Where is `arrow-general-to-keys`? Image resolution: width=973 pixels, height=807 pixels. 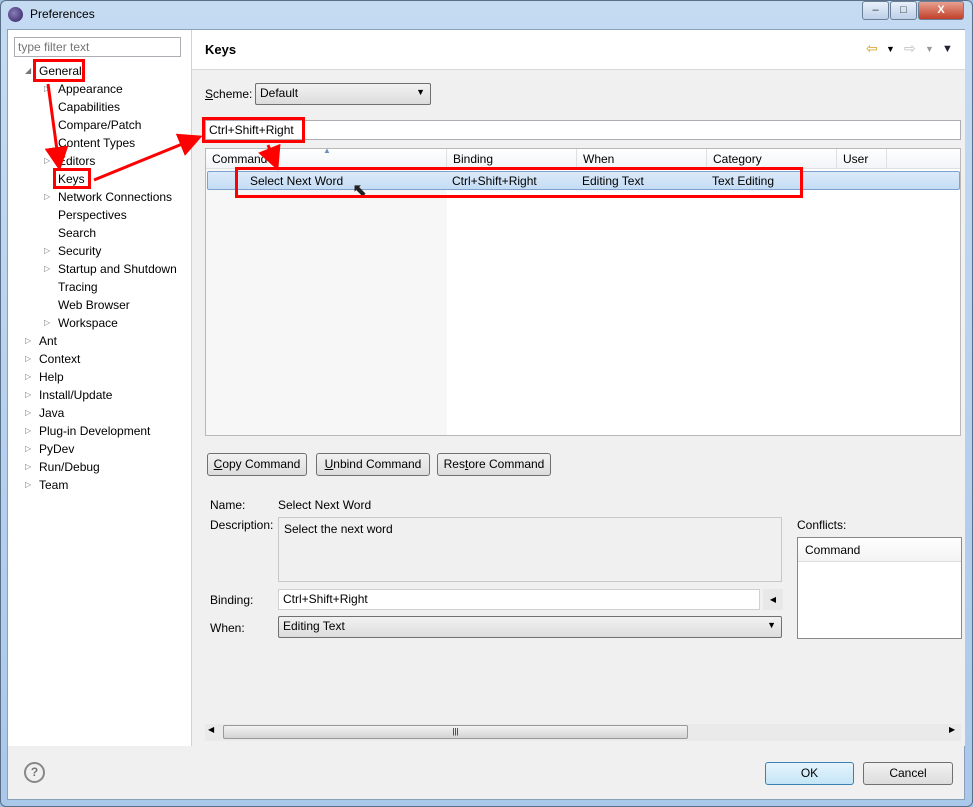
arrow-general-to-keys is located at coordinates (56, 127).